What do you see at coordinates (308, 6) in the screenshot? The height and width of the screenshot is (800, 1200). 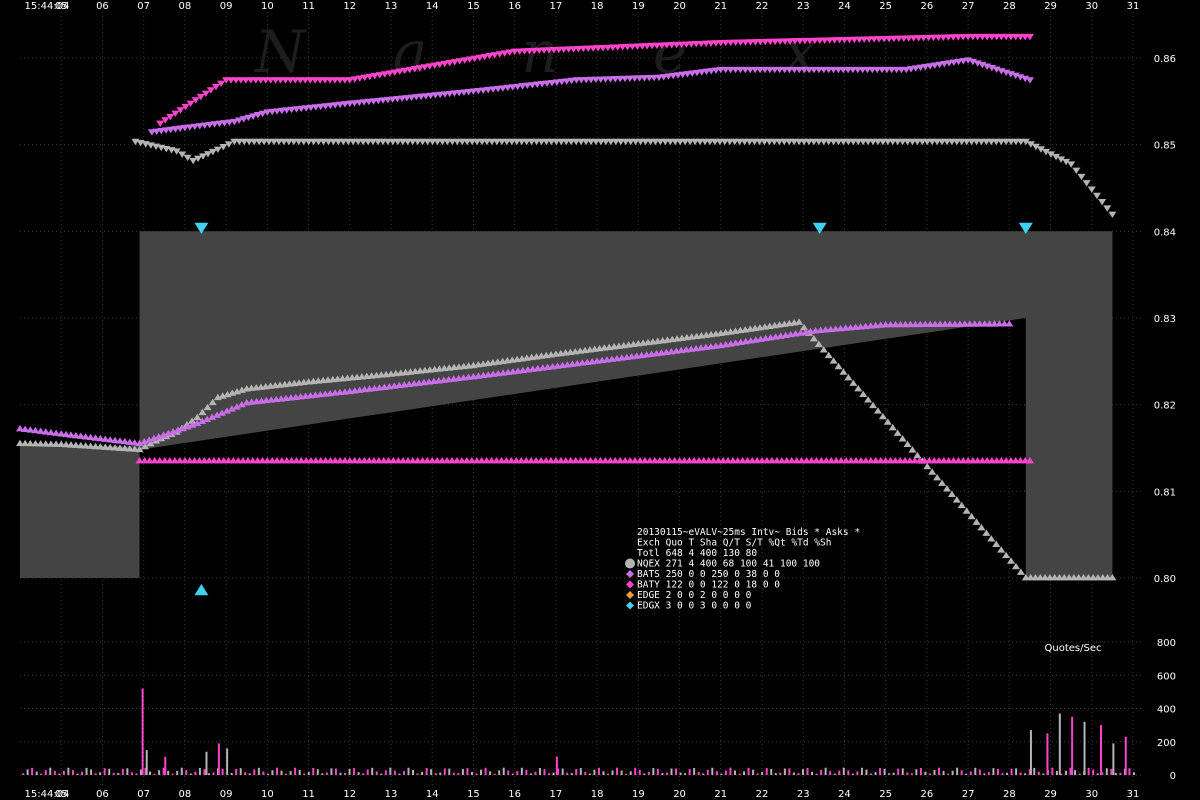 I see `x-tick-label-top: 11` at bounding box center [308, 6].